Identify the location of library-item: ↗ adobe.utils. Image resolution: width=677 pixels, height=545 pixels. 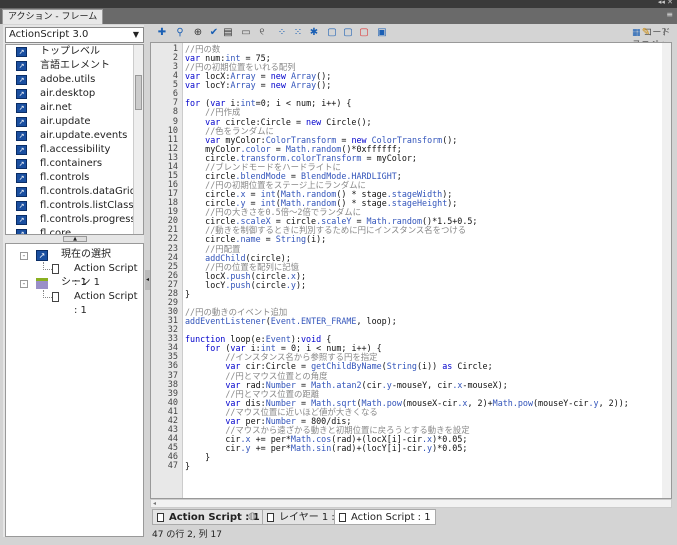
(74, 80).